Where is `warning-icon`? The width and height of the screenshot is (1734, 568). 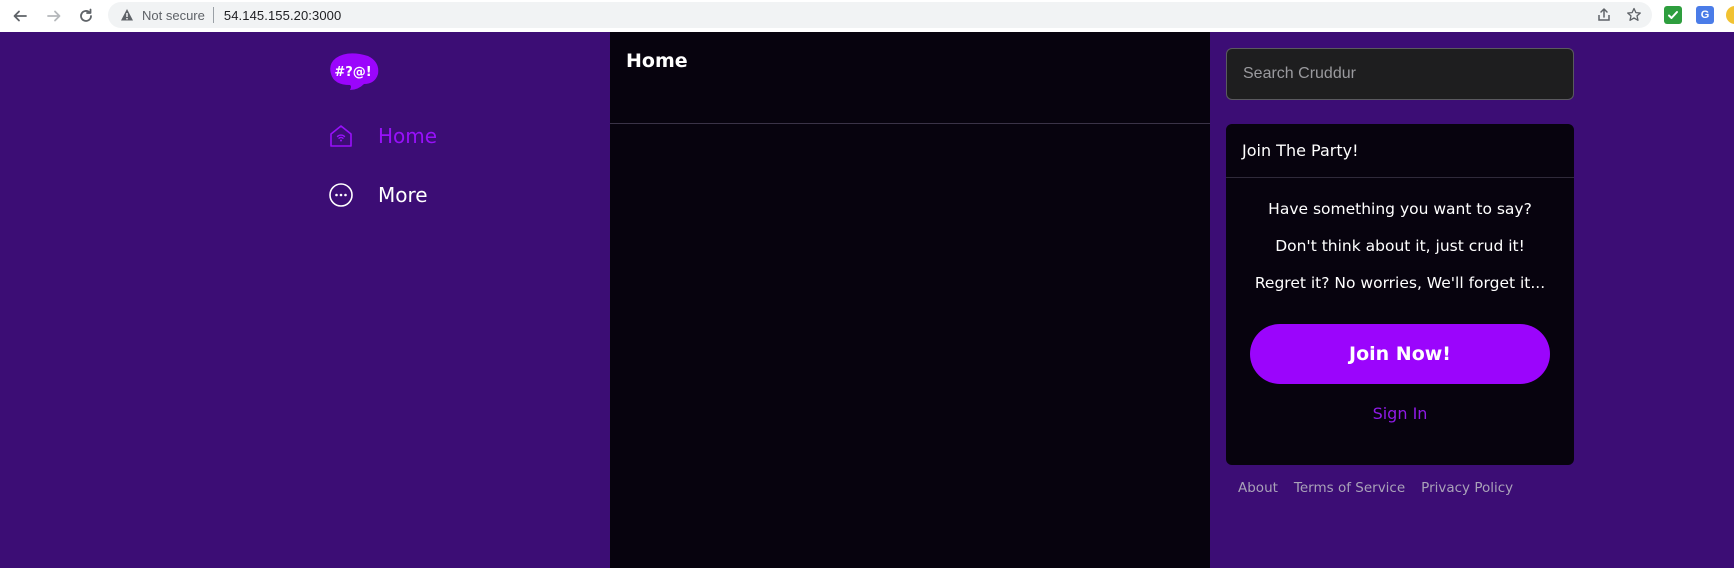
warning-icon is located at coordinates (127, 15).